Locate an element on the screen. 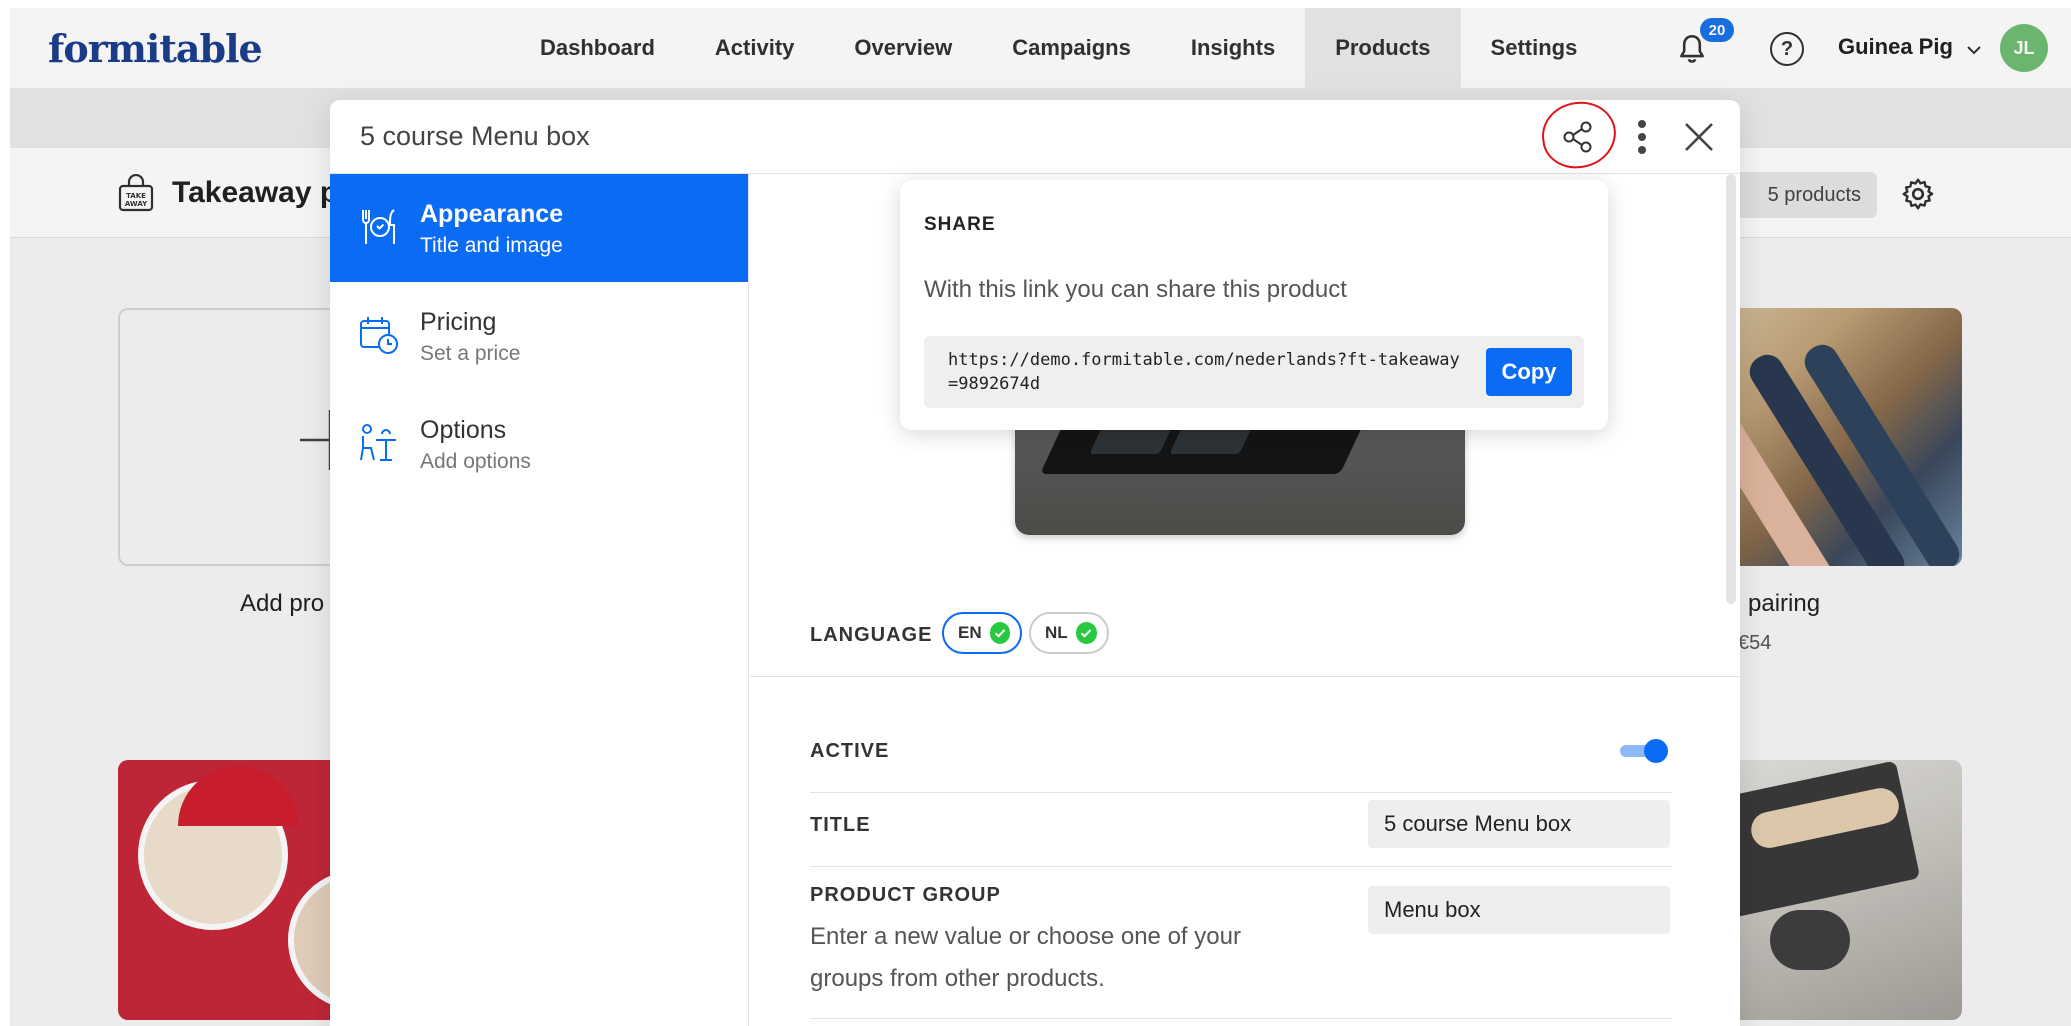 This screenshot has width=2071, height=1026. title-label: TITLE is located at coordinates (840, 825).